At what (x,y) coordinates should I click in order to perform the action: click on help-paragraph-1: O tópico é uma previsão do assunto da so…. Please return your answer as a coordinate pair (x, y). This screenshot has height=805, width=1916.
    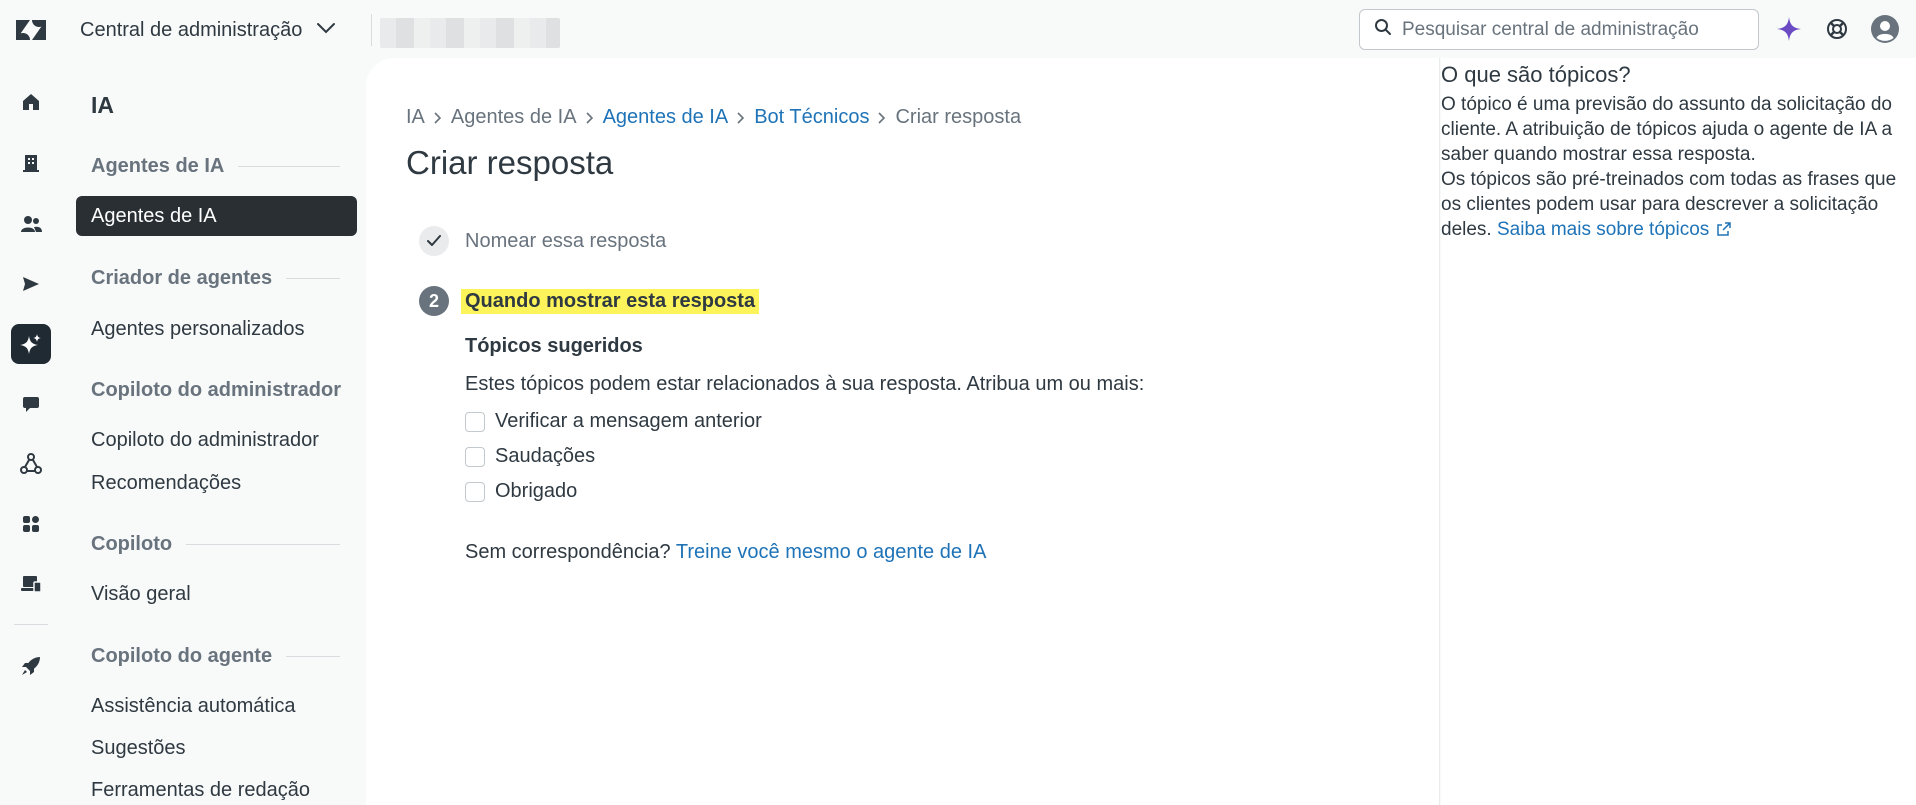
    Looking at the image, I should click on (1667, 129).